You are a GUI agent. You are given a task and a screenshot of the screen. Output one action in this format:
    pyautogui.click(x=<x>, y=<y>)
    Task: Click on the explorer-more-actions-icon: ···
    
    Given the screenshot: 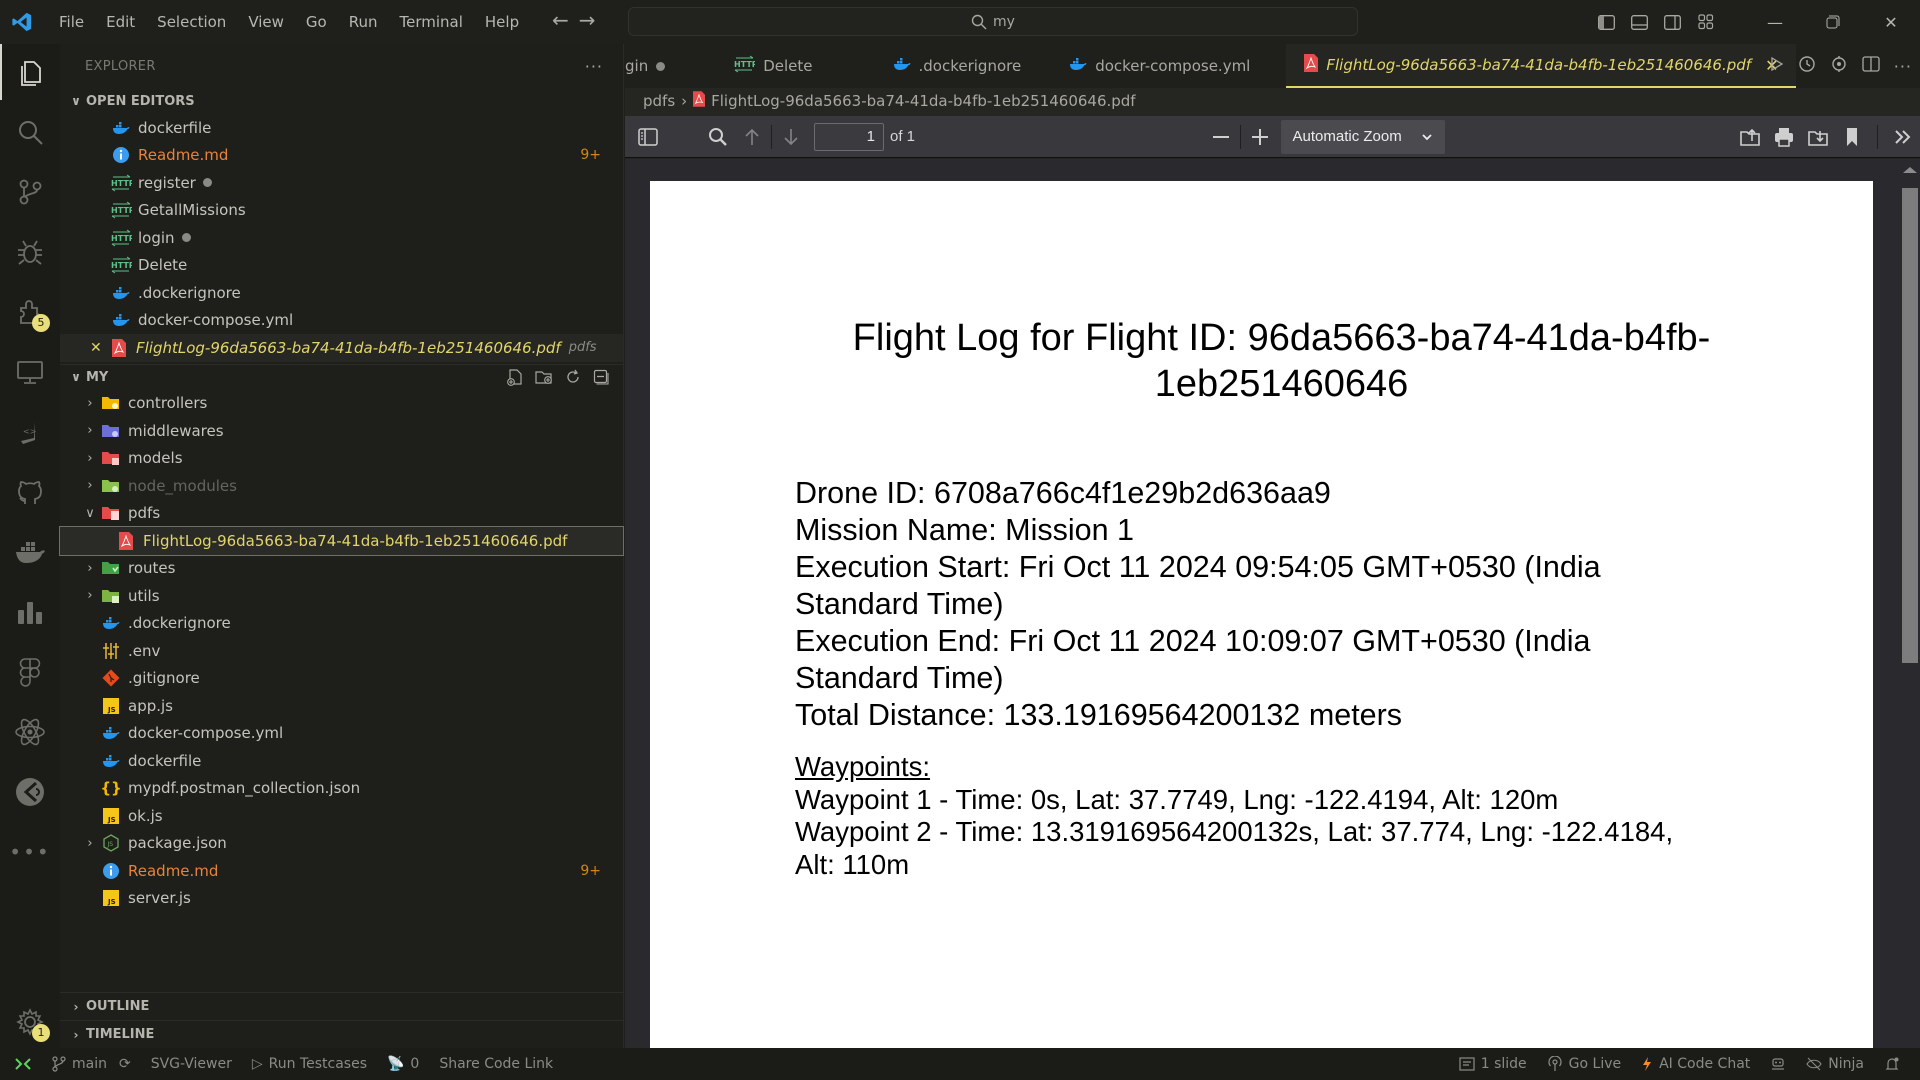 What is the action you would take?
    pyautogui.click(x=594, y=66)
    